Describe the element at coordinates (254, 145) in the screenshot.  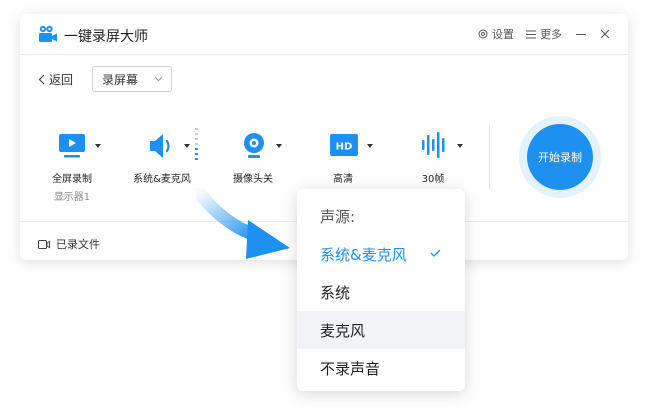
I see `webcam-icon` at that location.